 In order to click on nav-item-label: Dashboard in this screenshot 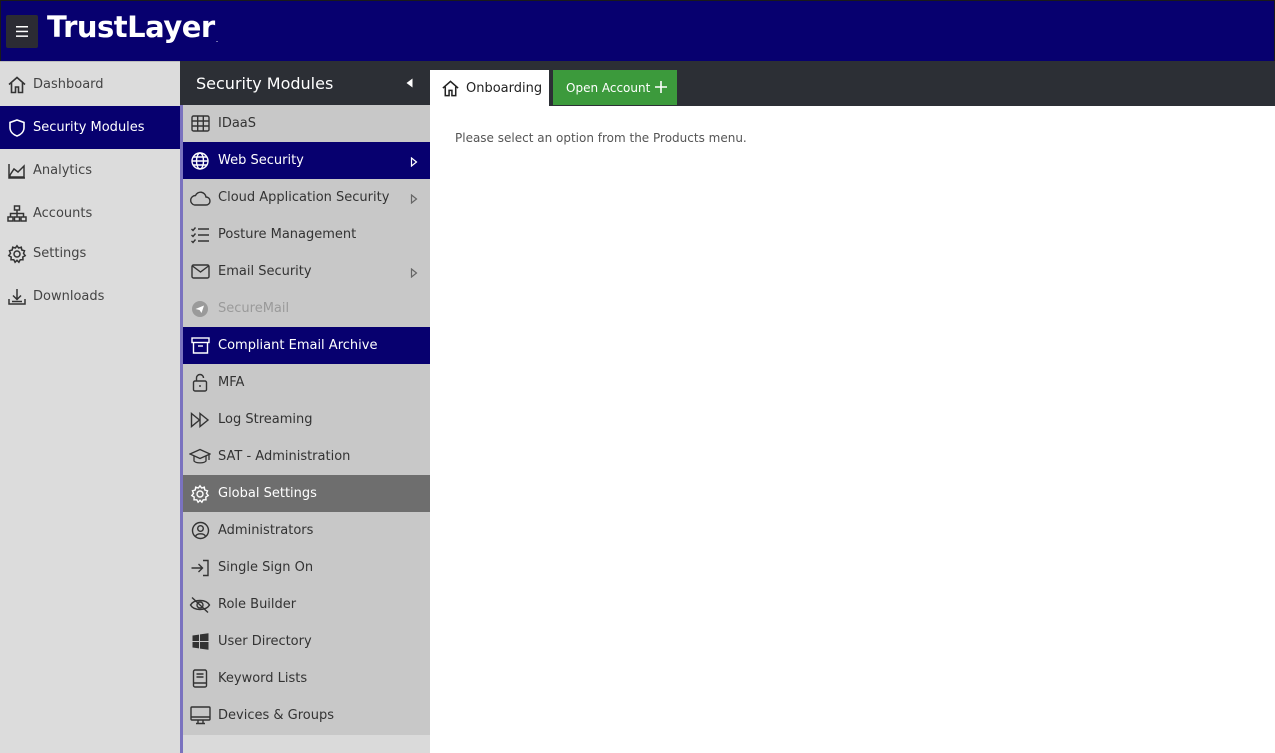, I will do `click(68, 84)`.